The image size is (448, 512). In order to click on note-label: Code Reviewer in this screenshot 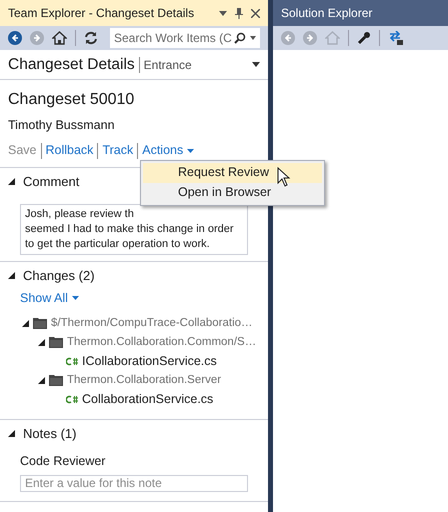, I will do `click(63, 461)`.